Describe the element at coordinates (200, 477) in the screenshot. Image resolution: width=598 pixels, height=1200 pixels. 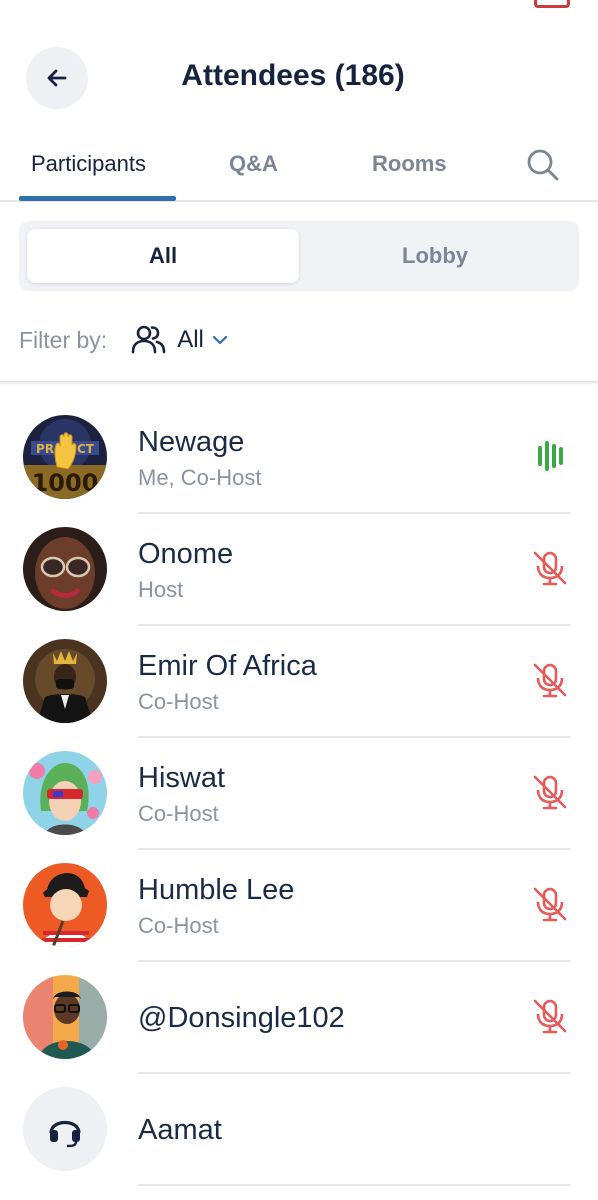
I see `participant-role: Me, Co-Host` at that location.